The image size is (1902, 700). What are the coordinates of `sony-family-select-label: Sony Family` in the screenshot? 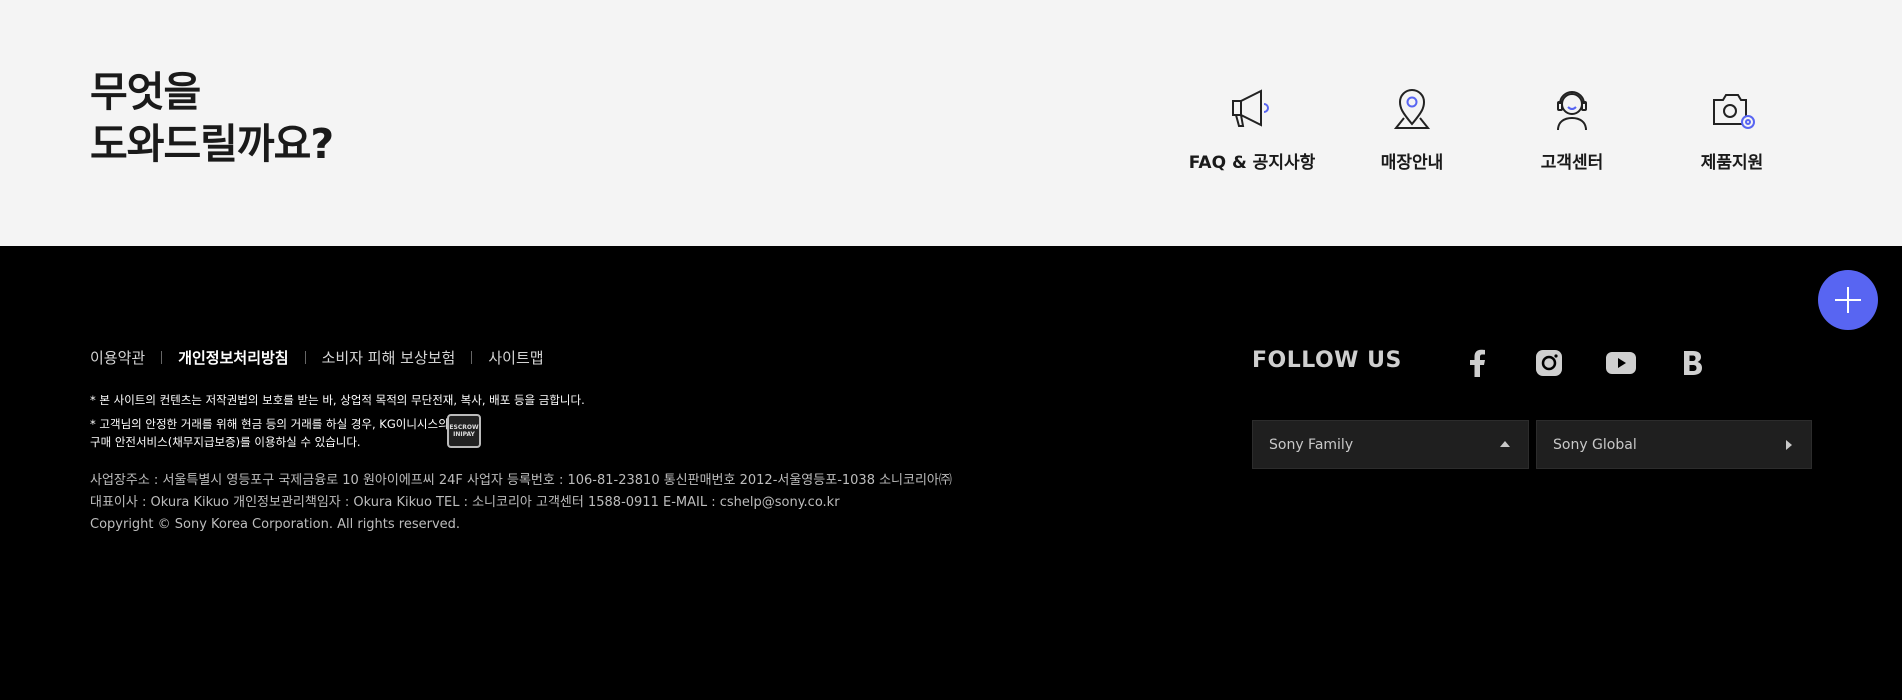 It's located at (1311, 444).